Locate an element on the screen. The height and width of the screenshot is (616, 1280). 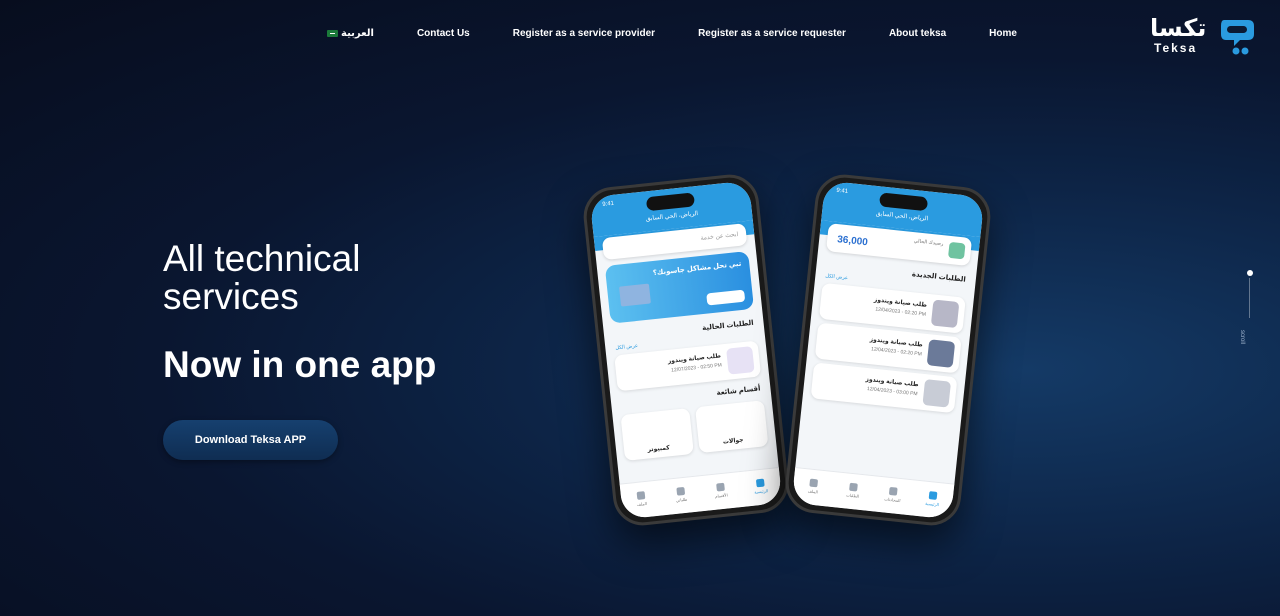
scroll-track is located at coordinates (1249, 298).